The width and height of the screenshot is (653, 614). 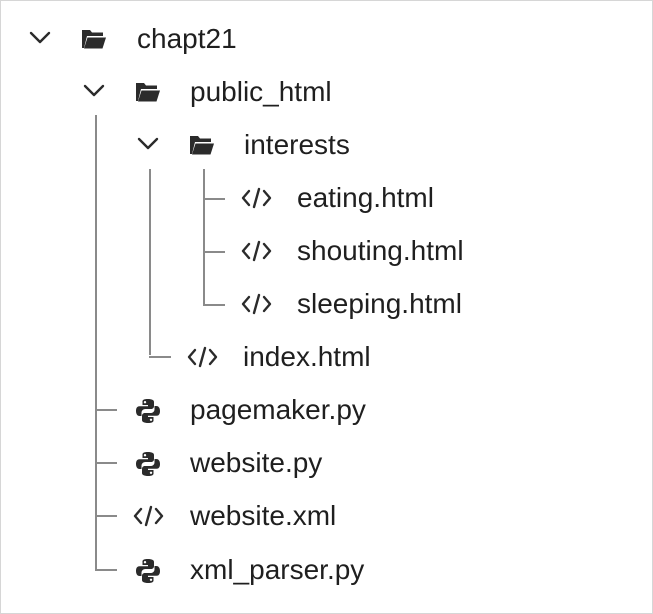 What do you see at coordinates (297, 144) in the screenshot?
I see `tree-item-label: interests` at bounding box center [297, 144].